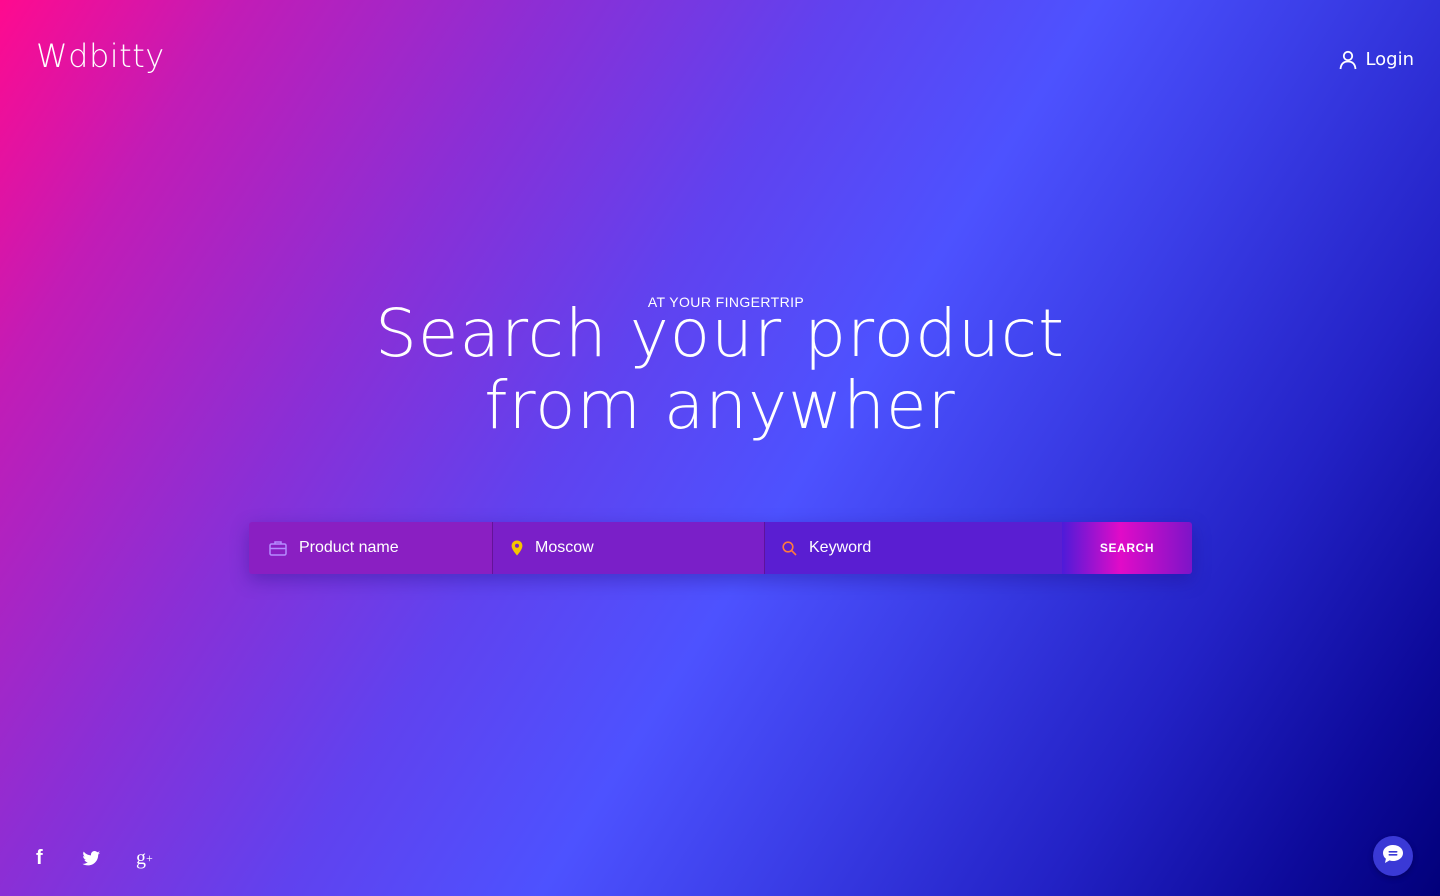  Describe the element at coordinates (840, 547) in the screenshot. I see `keyword-placeholder: Keyword` at that location.